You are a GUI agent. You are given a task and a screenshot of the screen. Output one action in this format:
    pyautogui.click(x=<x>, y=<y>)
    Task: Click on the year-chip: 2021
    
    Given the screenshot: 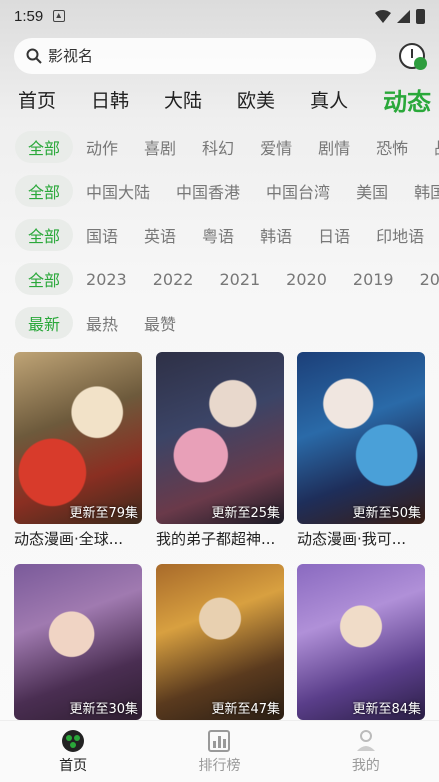 What is the action you would take?
    pyautogui.click(x=239, y=279)
    